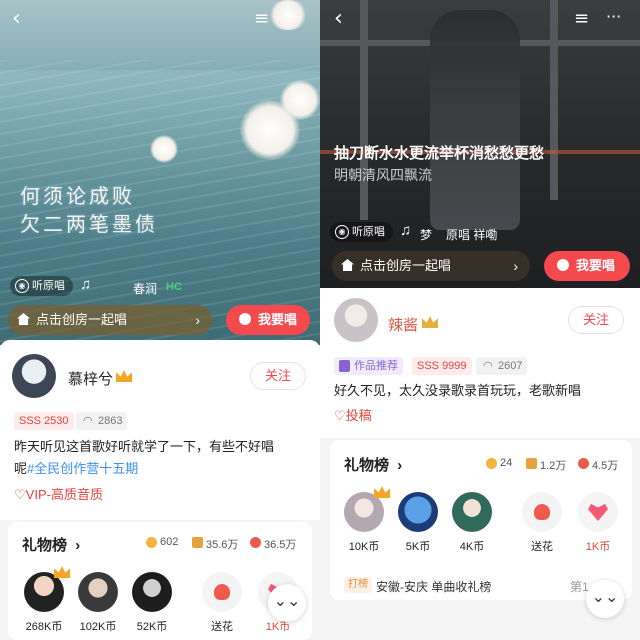  I want to click on contribute-link: ♡投稿, so click(353, 414).